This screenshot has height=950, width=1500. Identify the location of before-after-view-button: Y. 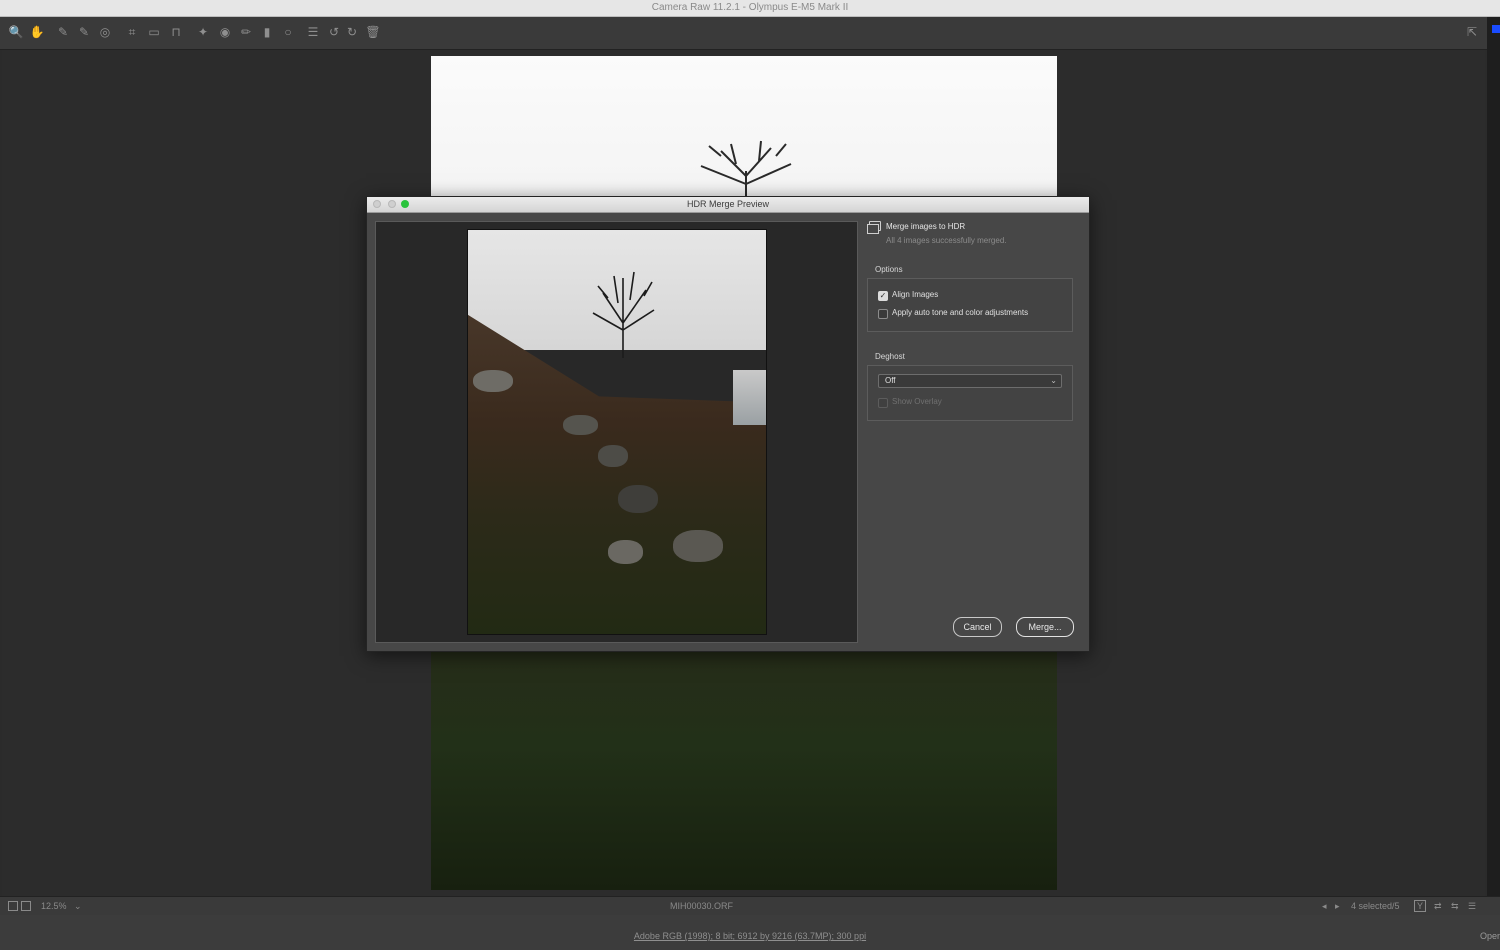
(1420, 906).